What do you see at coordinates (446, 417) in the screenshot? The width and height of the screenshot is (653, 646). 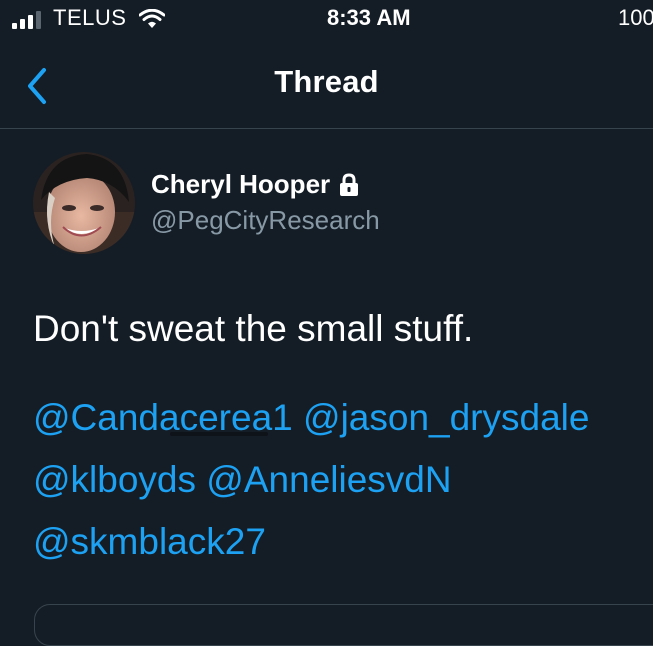 I see `mention-link: @jason_drysdale` at bounding box center [446, 417].